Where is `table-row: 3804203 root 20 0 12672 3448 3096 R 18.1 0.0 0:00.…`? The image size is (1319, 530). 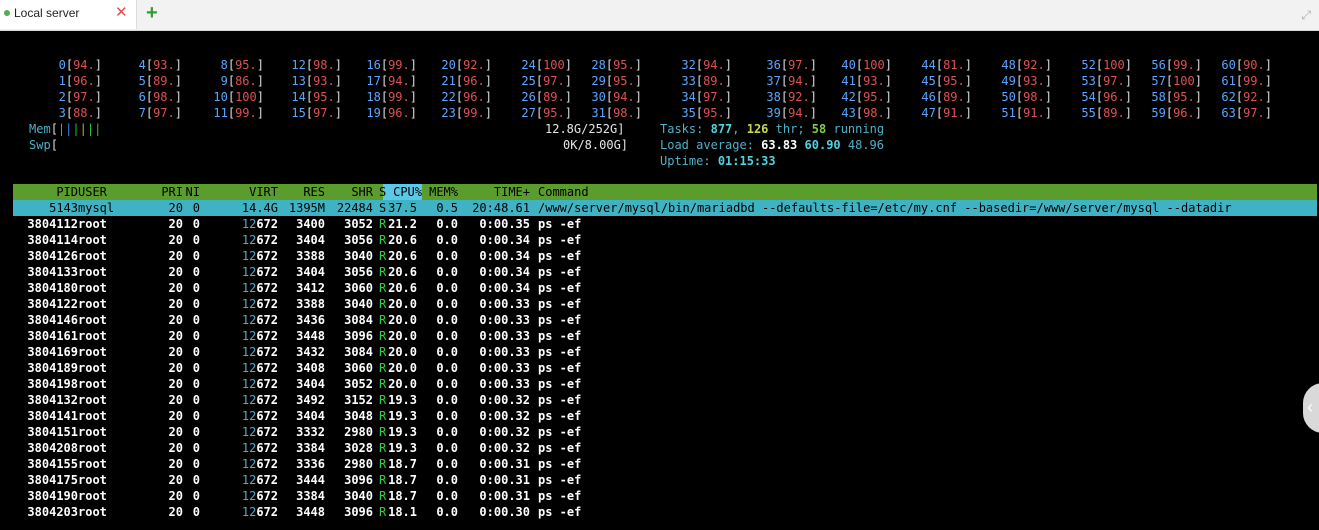 table-row: 3804203 root 20 0 12672 3448 3096 R 18.1 0.0 0:00.… is located at coordinates (665, 512).